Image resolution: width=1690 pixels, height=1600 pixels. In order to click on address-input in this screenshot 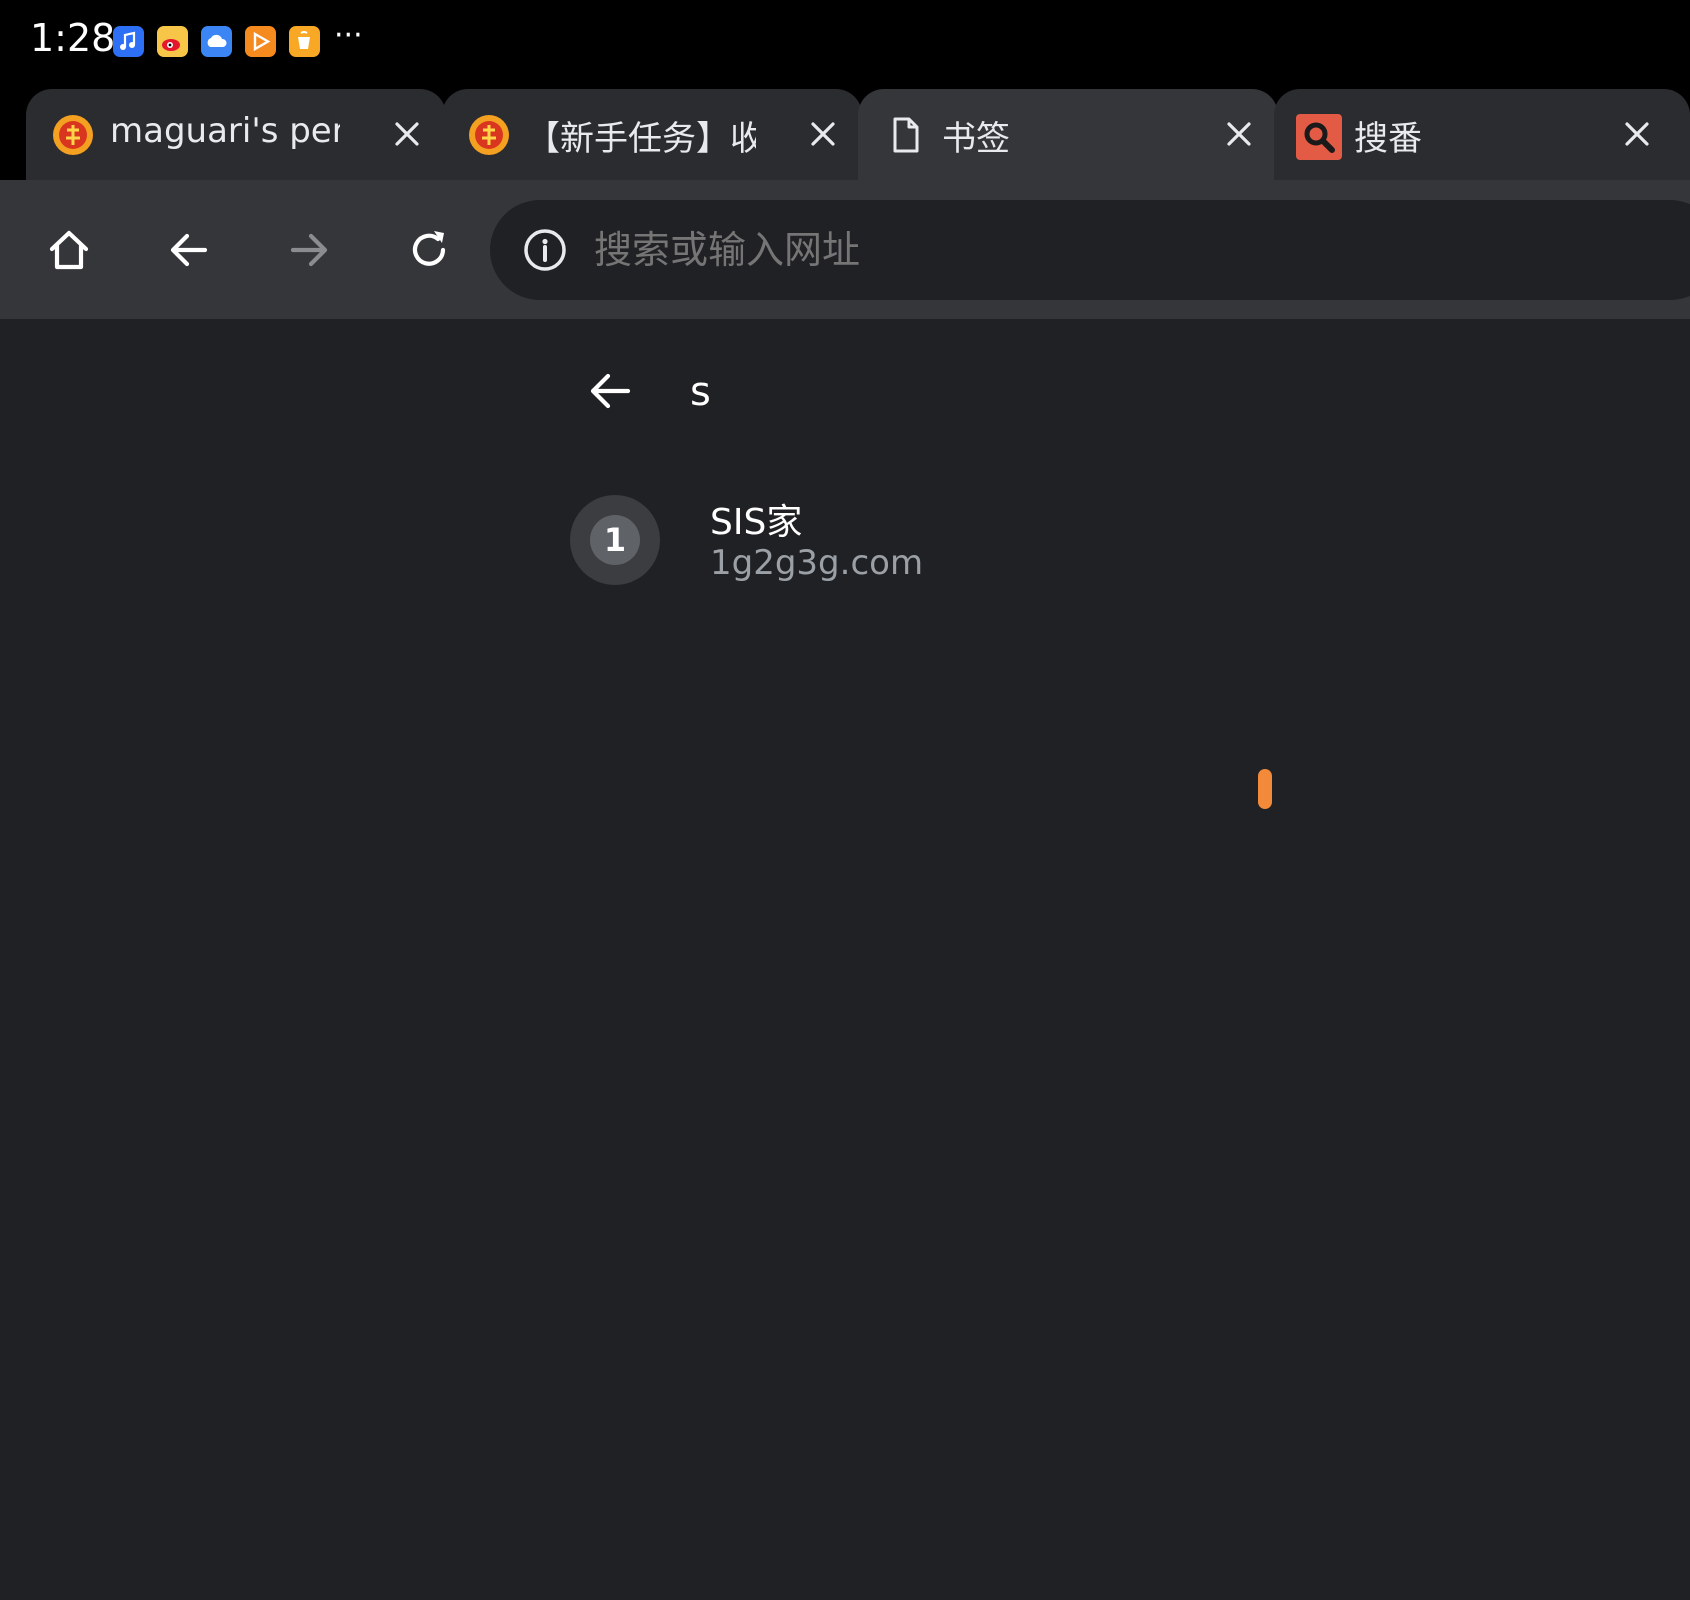, I will do `click(1044, 250)`.